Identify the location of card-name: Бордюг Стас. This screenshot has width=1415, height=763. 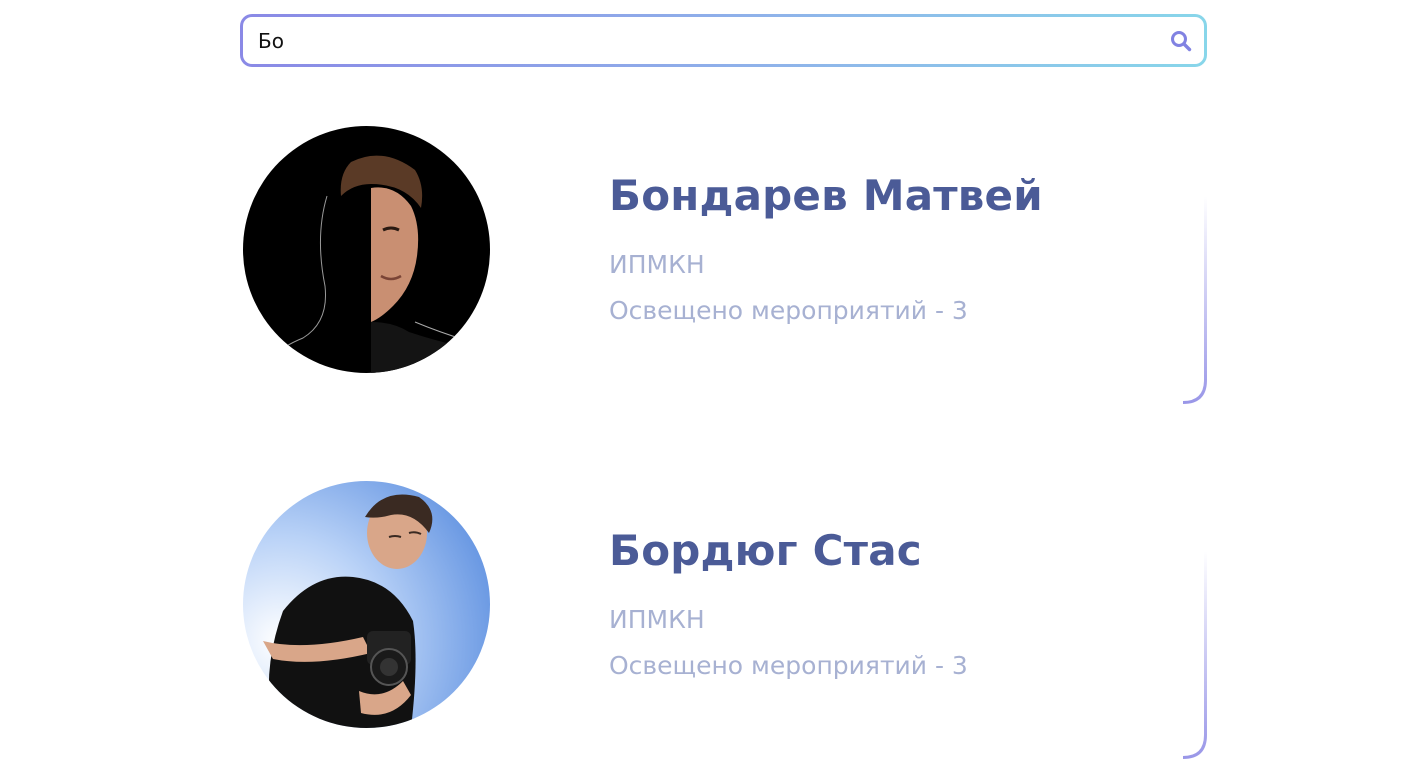
(765, 550).